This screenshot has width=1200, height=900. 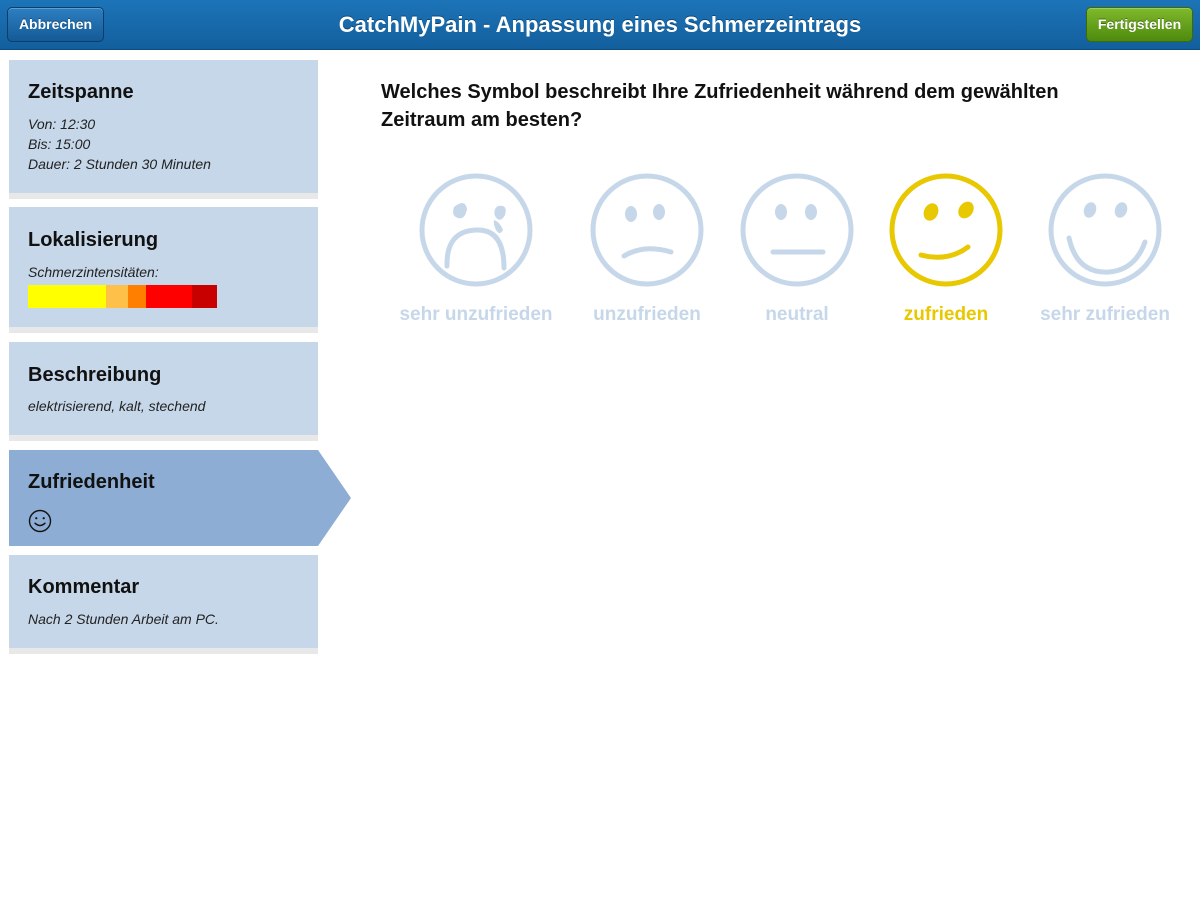 I want to click on timespan-duration: Dauer: 2 Stunden 30 Minuten, so click(x=119, y=164).